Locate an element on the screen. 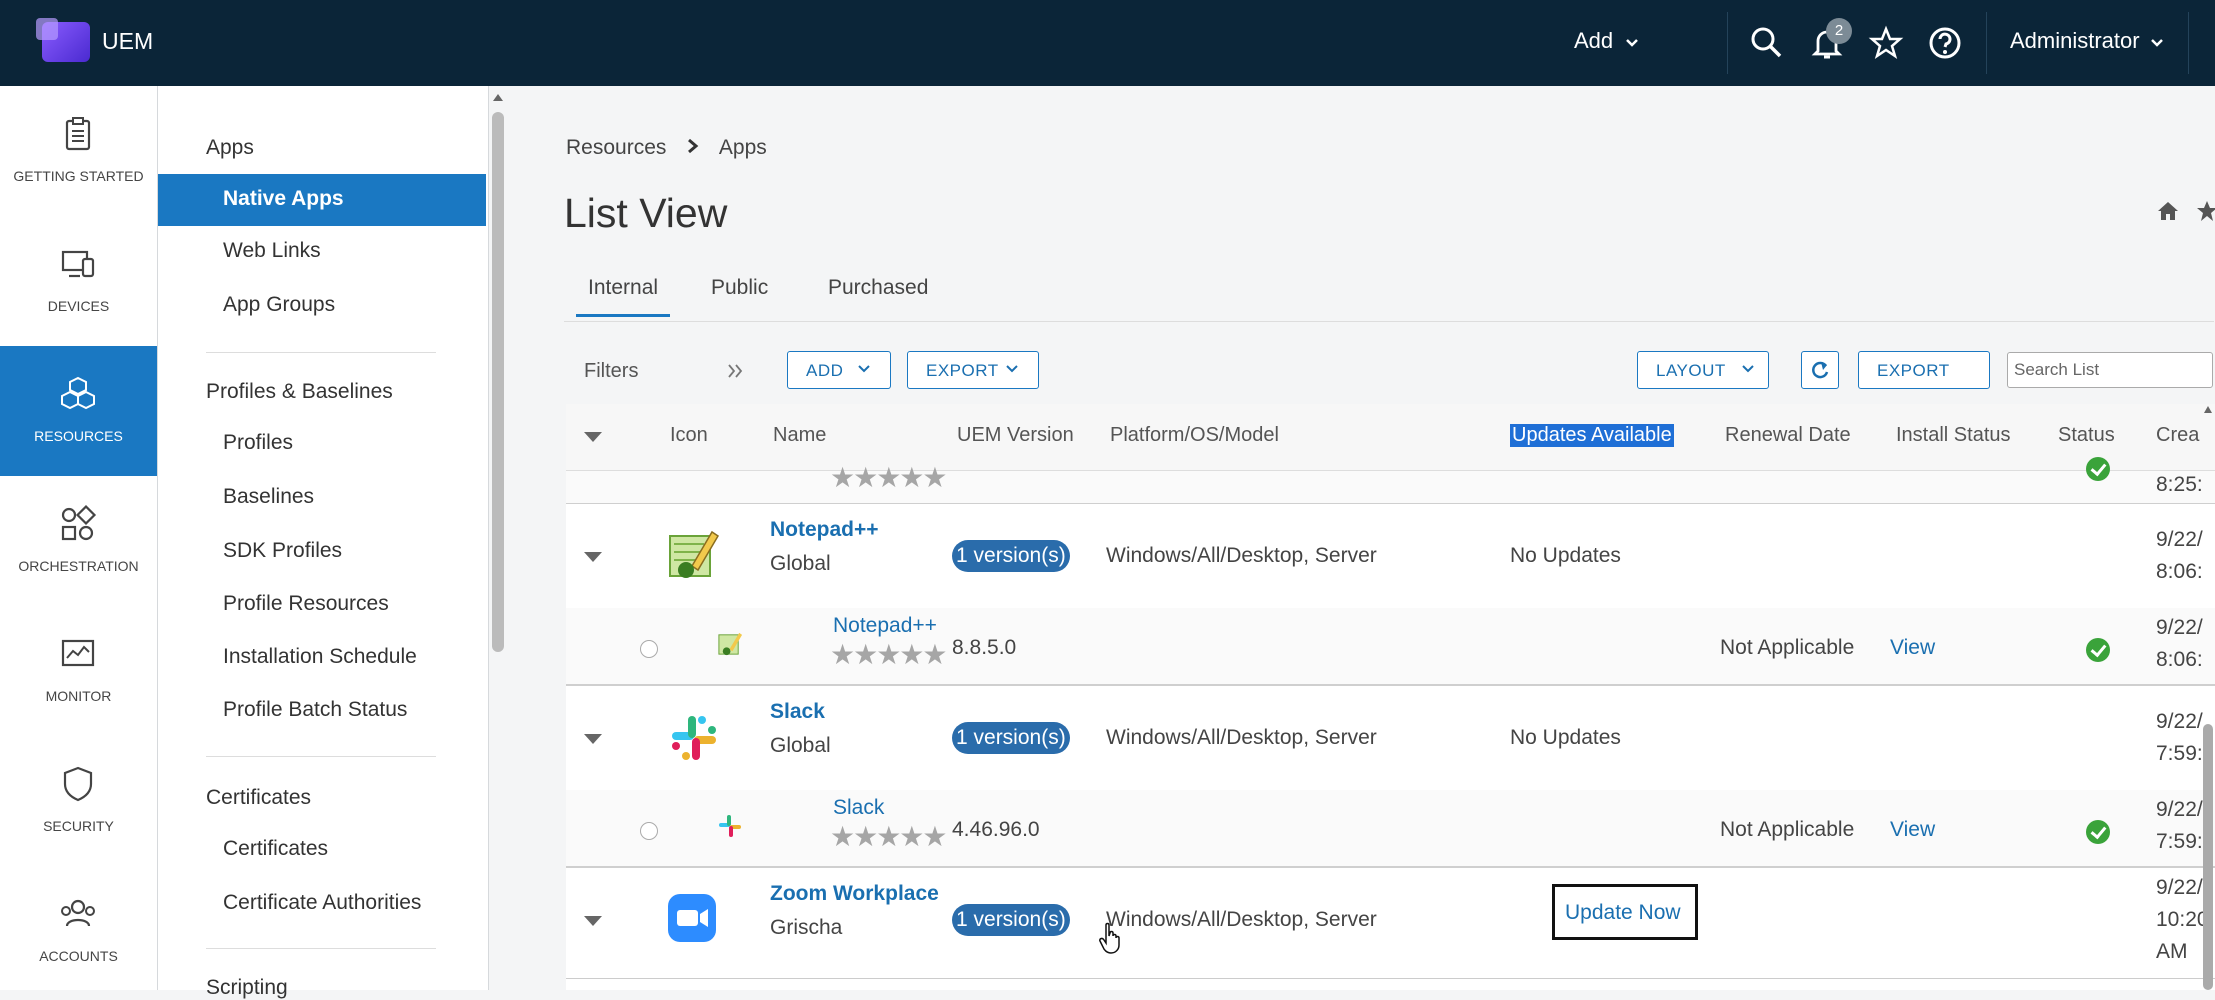 The width and height of the screenshot is (2215, 1000). nav-getting-started: GETTING STARTED is located at coordinates (78, 151).